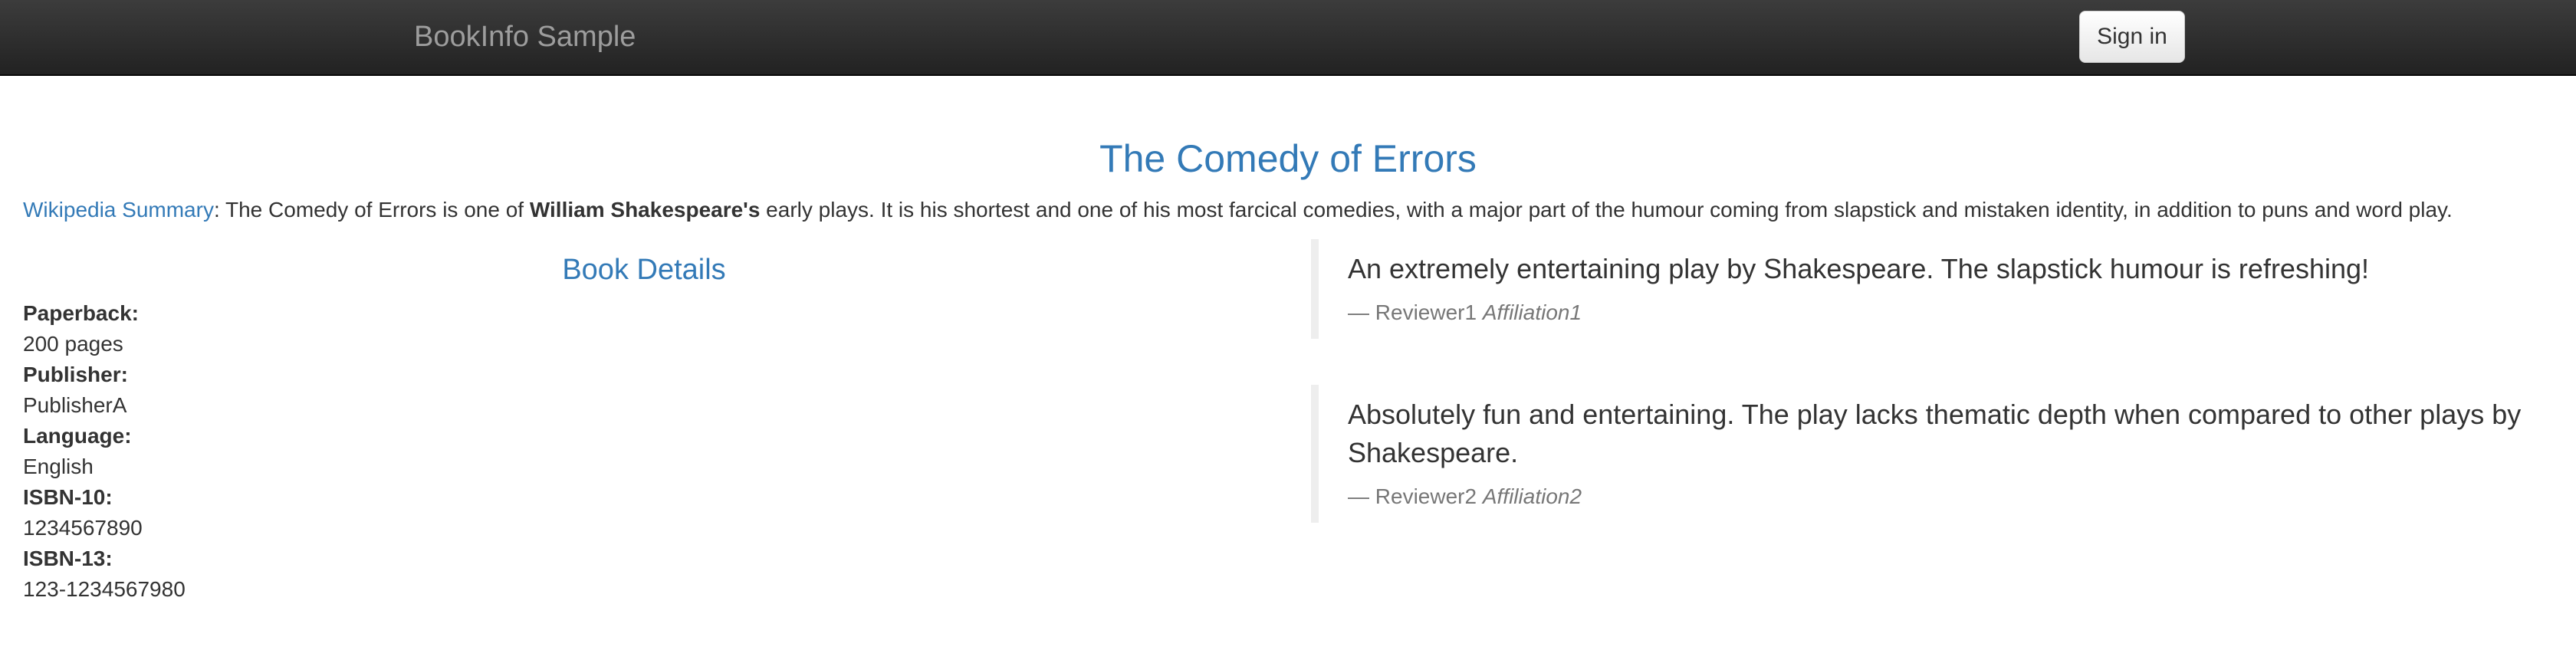 The image size is (2576, 650). I want to click on reviewer-name: — Reviewer2, so click(1412, 496).